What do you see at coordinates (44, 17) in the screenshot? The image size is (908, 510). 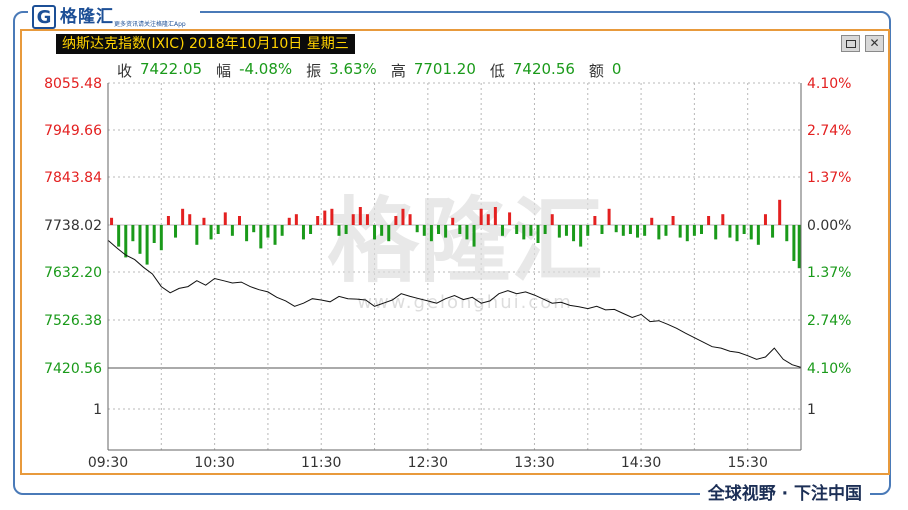 I see `brand-logo-icon: G` at bounding box center [44, 17].